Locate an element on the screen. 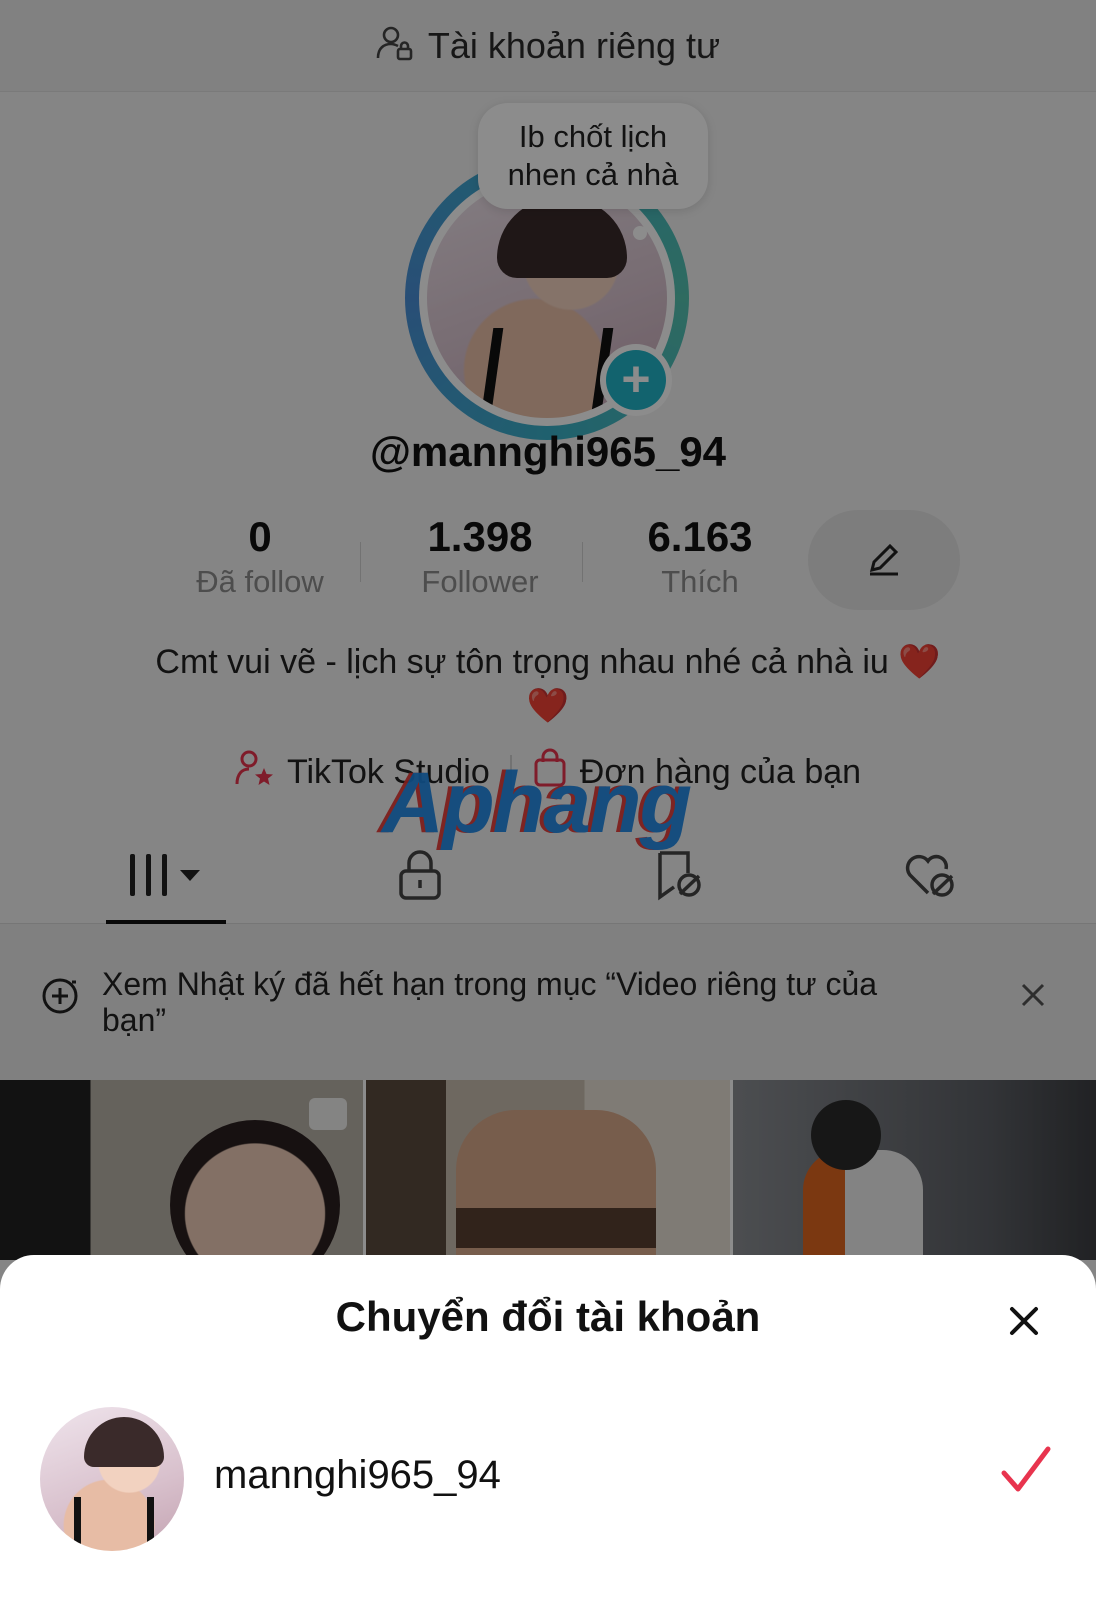 The height and width of the screenshot is (1600, 1096). account-name: mannghi965_94 is located at coordinates (357, 1475).